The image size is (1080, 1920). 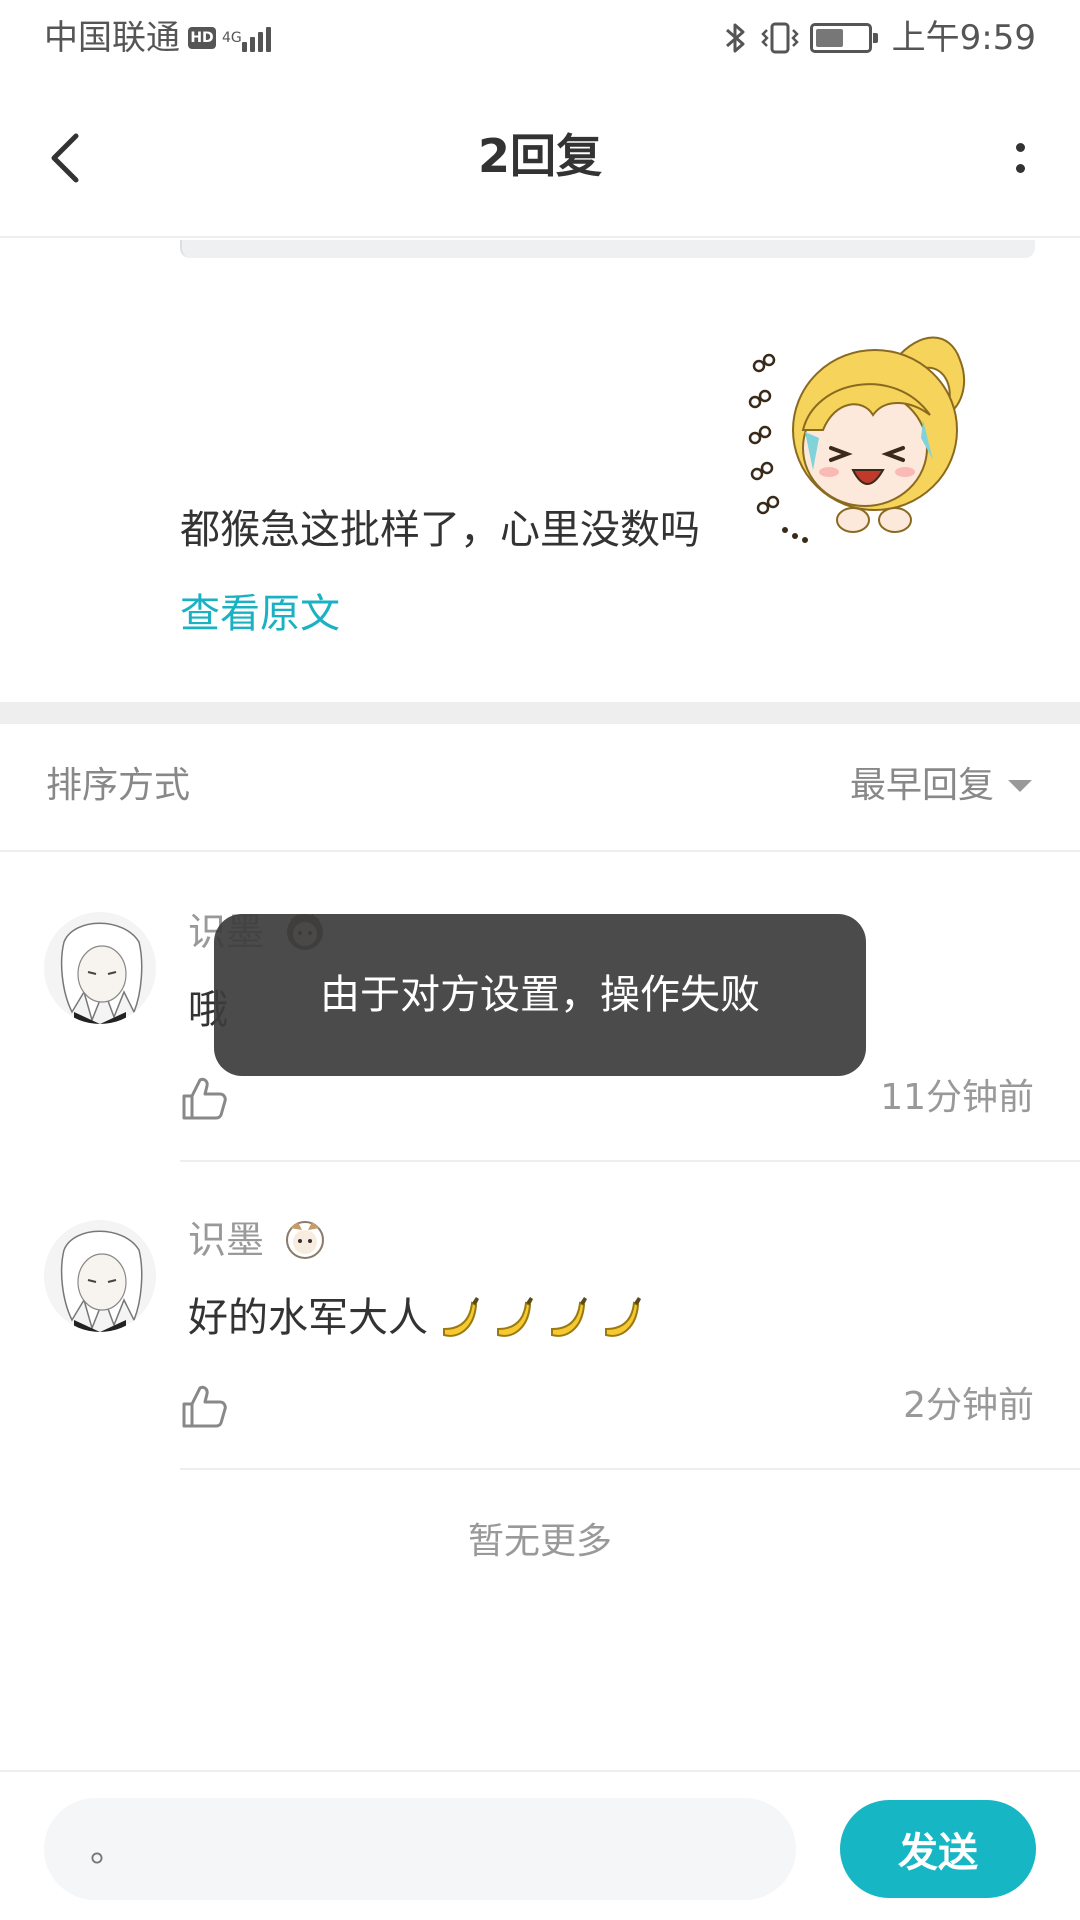 I want to click on network-type: 4G, so click(x=232, y=38).